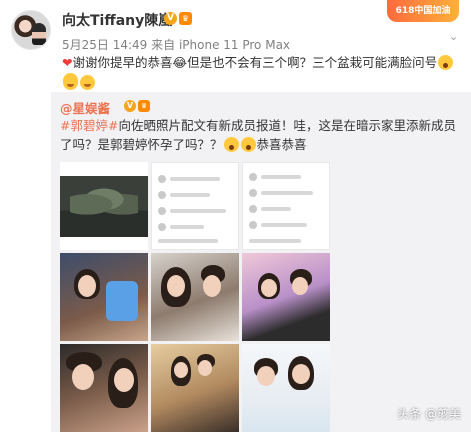 The height and width of the screenshot is (432, 471). What do you see at coordinates (264, 72) in the screenshot?
I see `post-text: ❤谢谢你提早的恭喜😂但是也不会有三个啊？三个盆栽可能满脸问号` at bounding box center [264, 72].